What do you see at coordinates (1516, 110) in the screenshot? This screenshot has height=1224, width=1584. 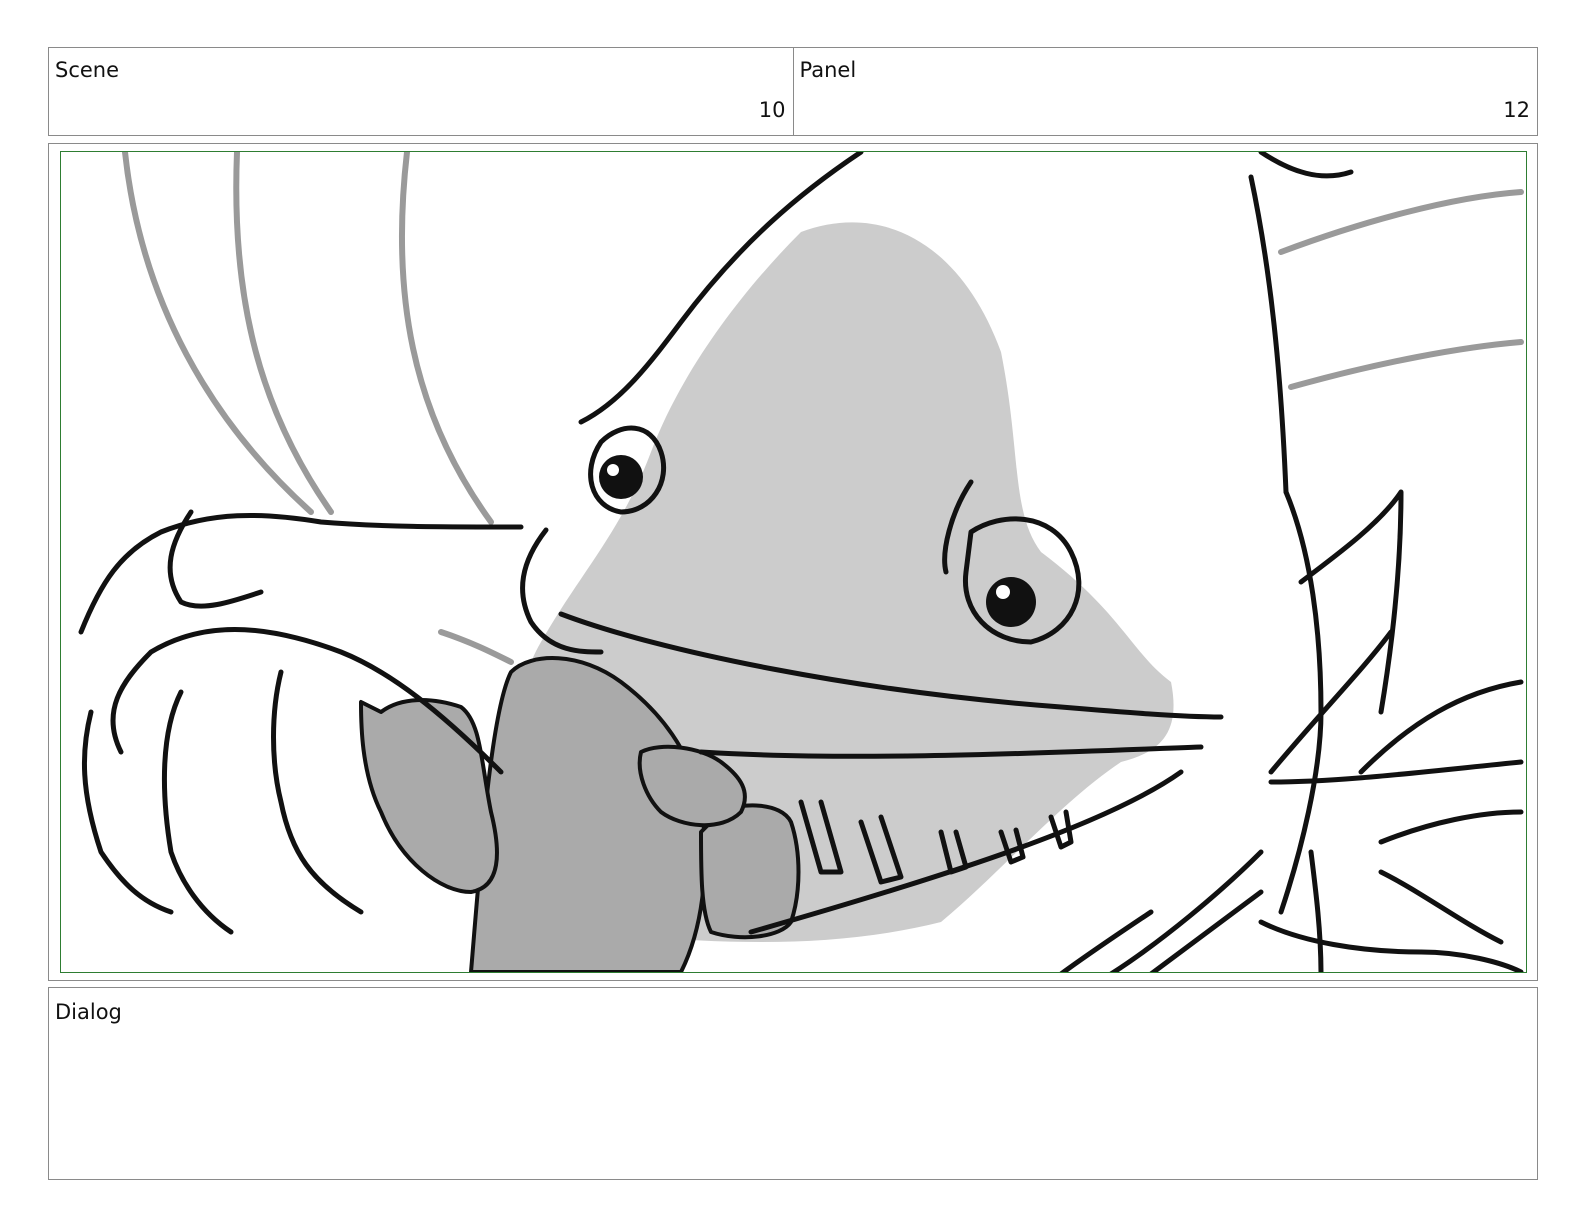 I see `panel-number: 12` at bounding box center [1516, 110].